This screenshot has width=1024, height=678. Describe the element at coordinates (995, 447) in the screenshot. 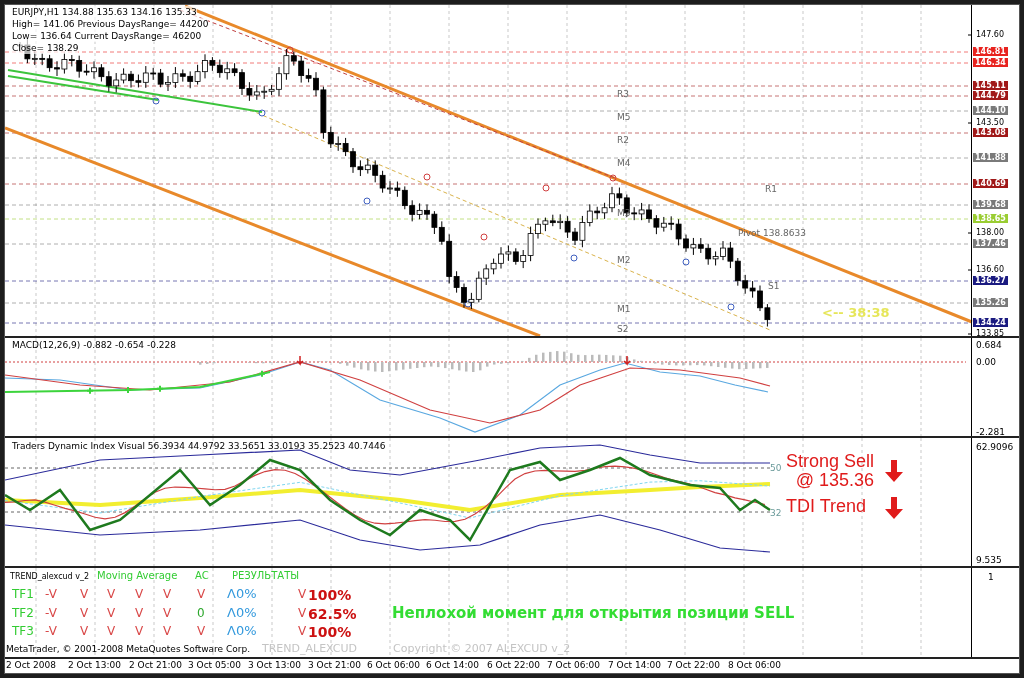

I see `axis-label: 62.9096` at that location.